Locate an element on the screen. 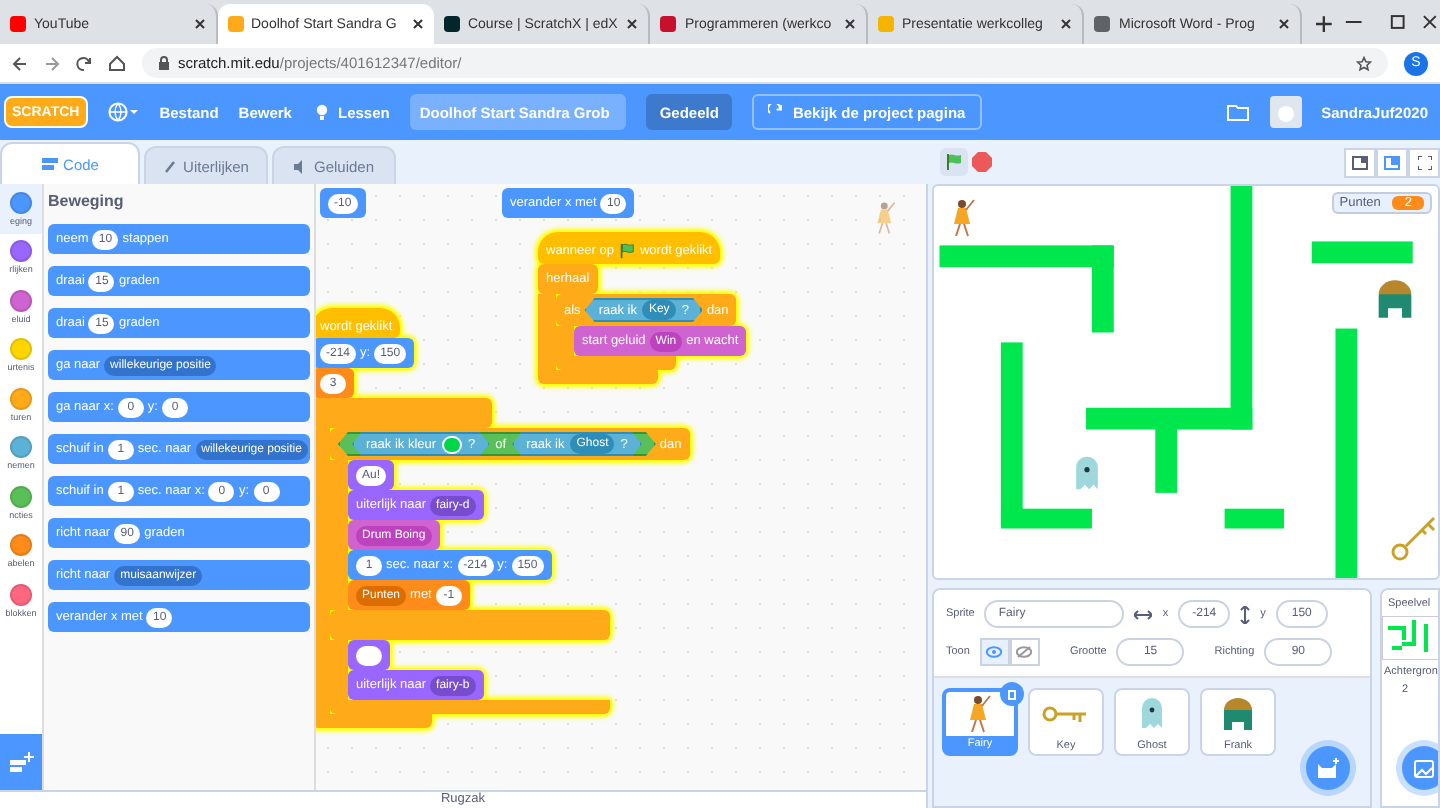  add-extension-button is located at coordinates (21, 762).